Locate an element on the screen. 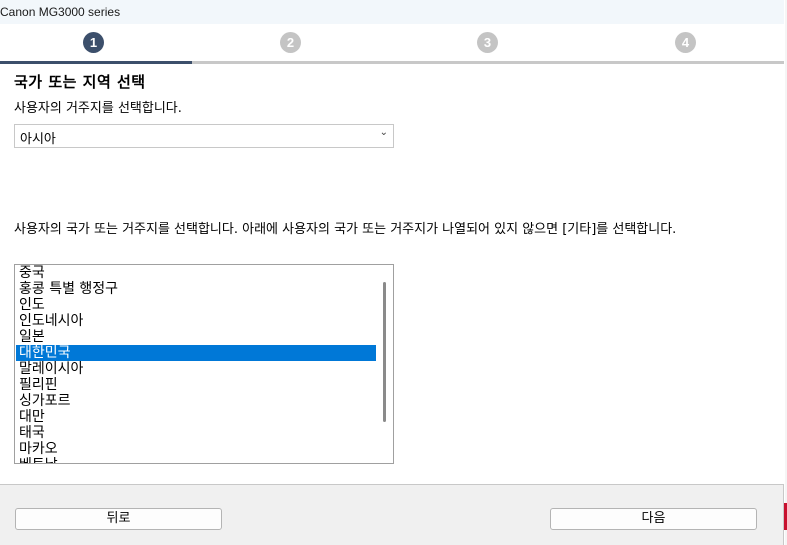 The width and height of the screenshot is (787, 545). list-scrollbar is located at coordinates (384, 364).